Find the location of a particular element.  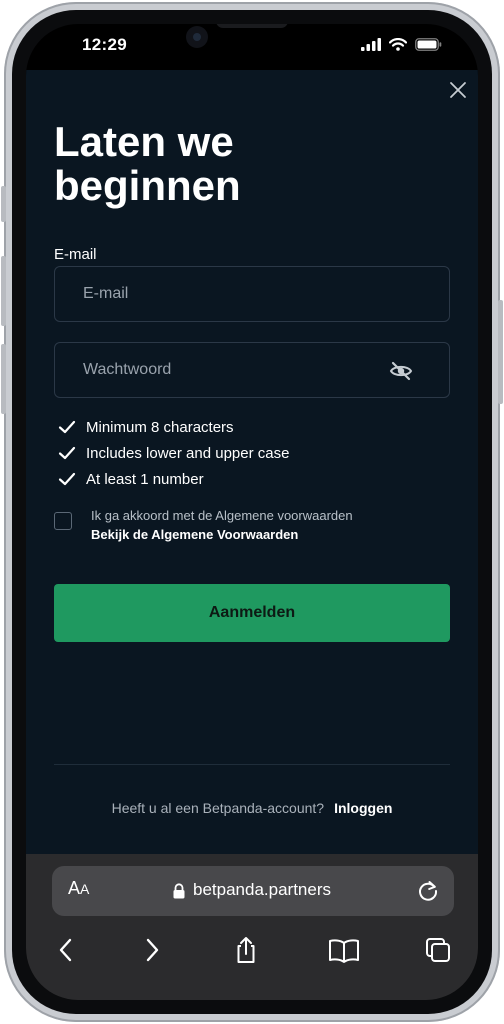

forward-icon is located at coordinates (152, 950).